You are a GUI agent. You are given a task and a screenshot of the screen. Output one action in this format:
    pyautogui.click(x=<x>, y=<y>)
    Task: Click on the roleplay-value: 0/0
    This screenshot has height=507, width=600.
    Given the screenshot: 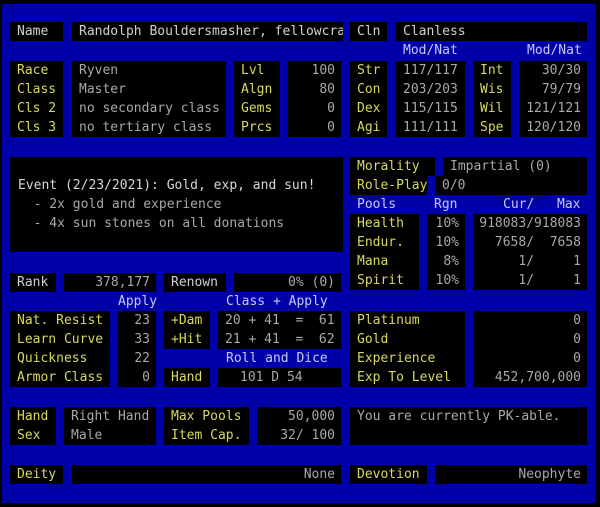 What is the action you would take?
    pyautogui.click(x=511, y=185)
    